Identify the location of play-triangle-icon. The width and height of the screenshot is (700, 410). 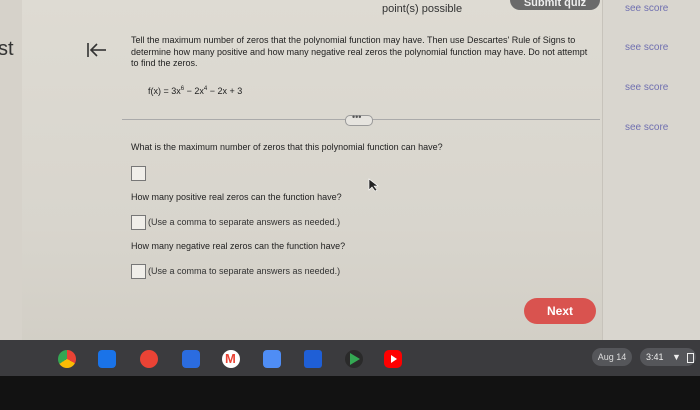
(355, 359).